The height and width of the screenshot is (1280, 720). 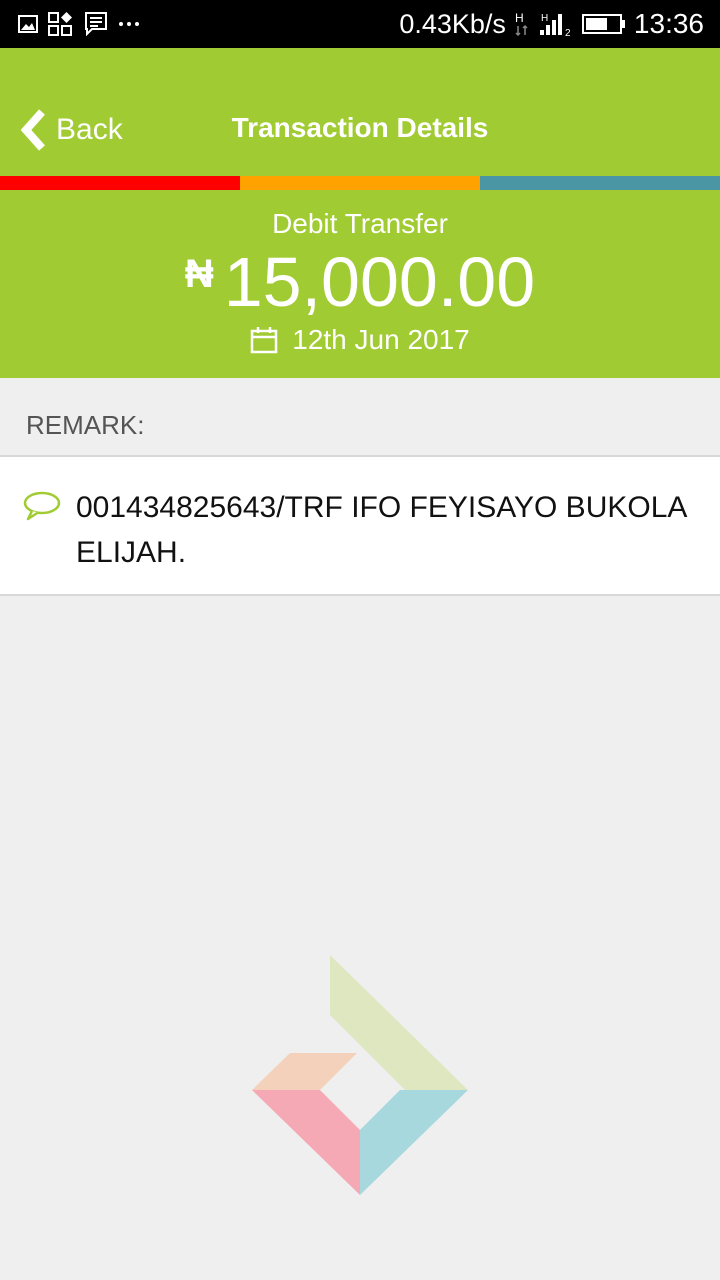 What do you see at coordinates (452, 23) in the screenshot?
I see `network-speed: 0.43Kb/s` at bounding box center [452, 23].